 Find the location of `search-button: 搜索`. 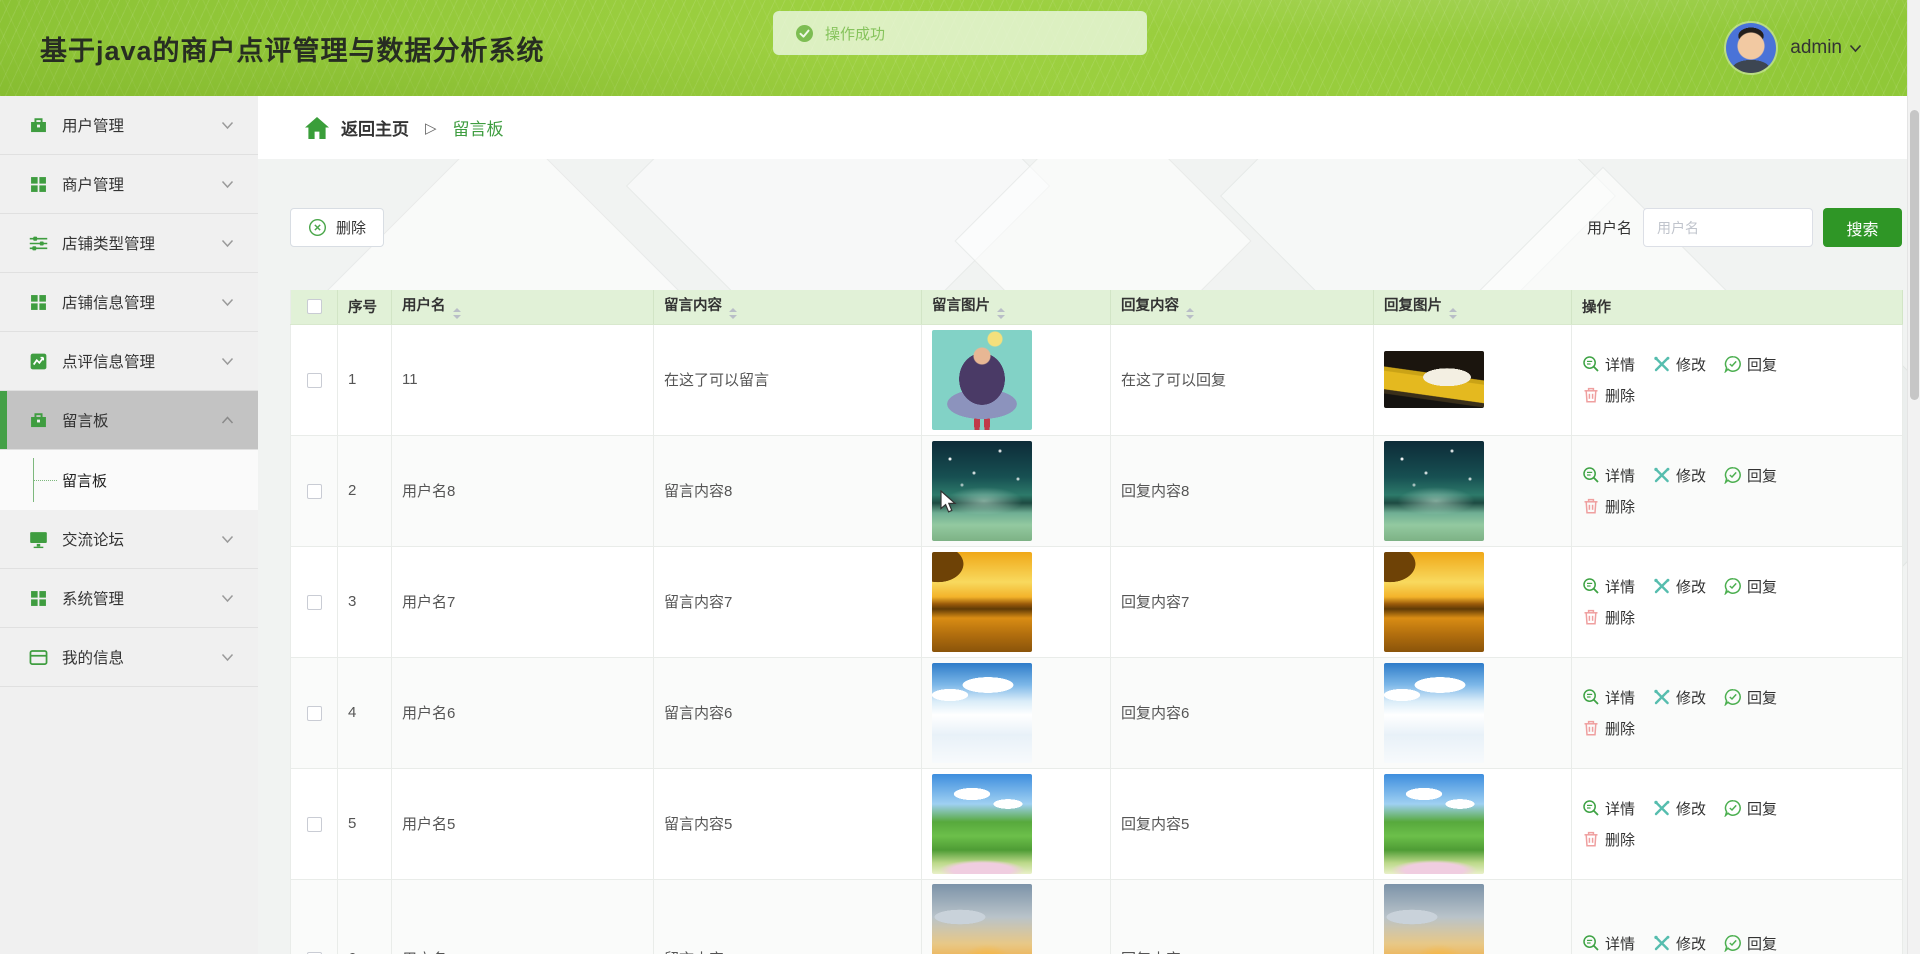

search-button: 搜索 is located at coordinates (1862, 227).